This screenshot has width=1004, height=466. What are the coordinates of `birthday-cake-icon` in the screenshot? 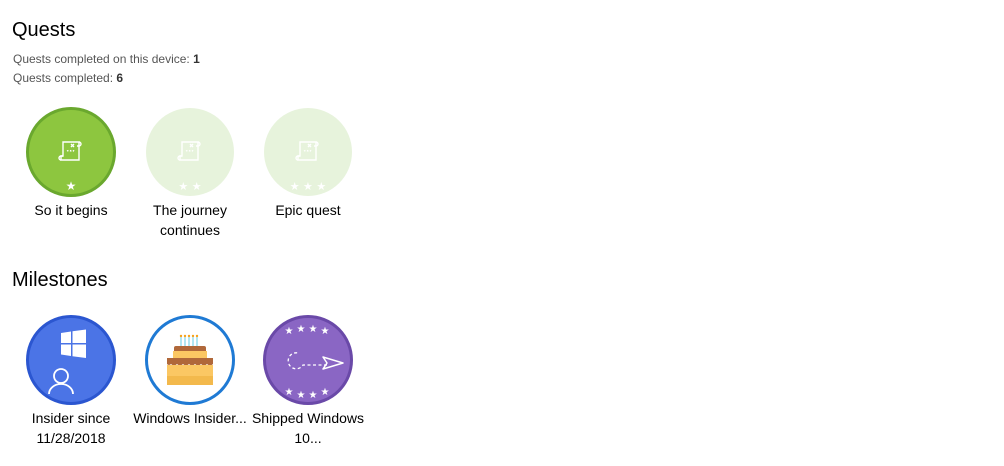 It's located at (190, 360).